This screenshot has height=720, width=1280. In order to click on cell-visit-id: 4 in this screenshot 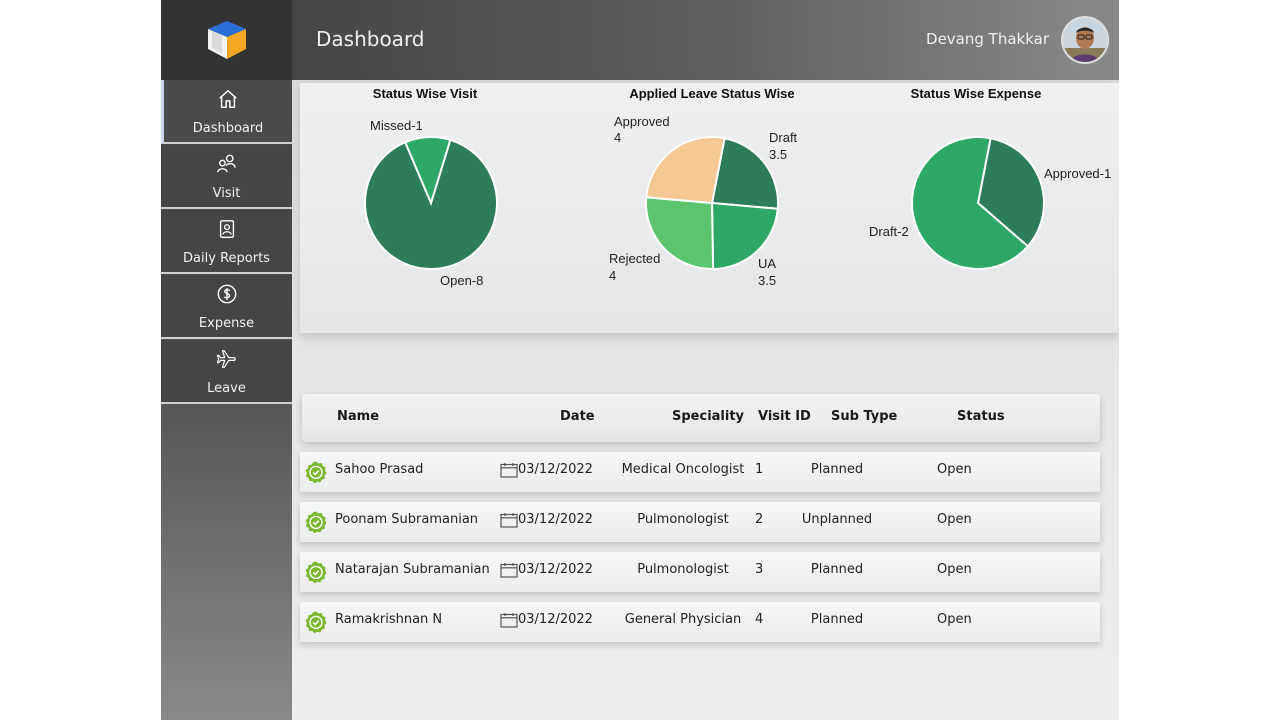, I will do `click(759, 619)`.